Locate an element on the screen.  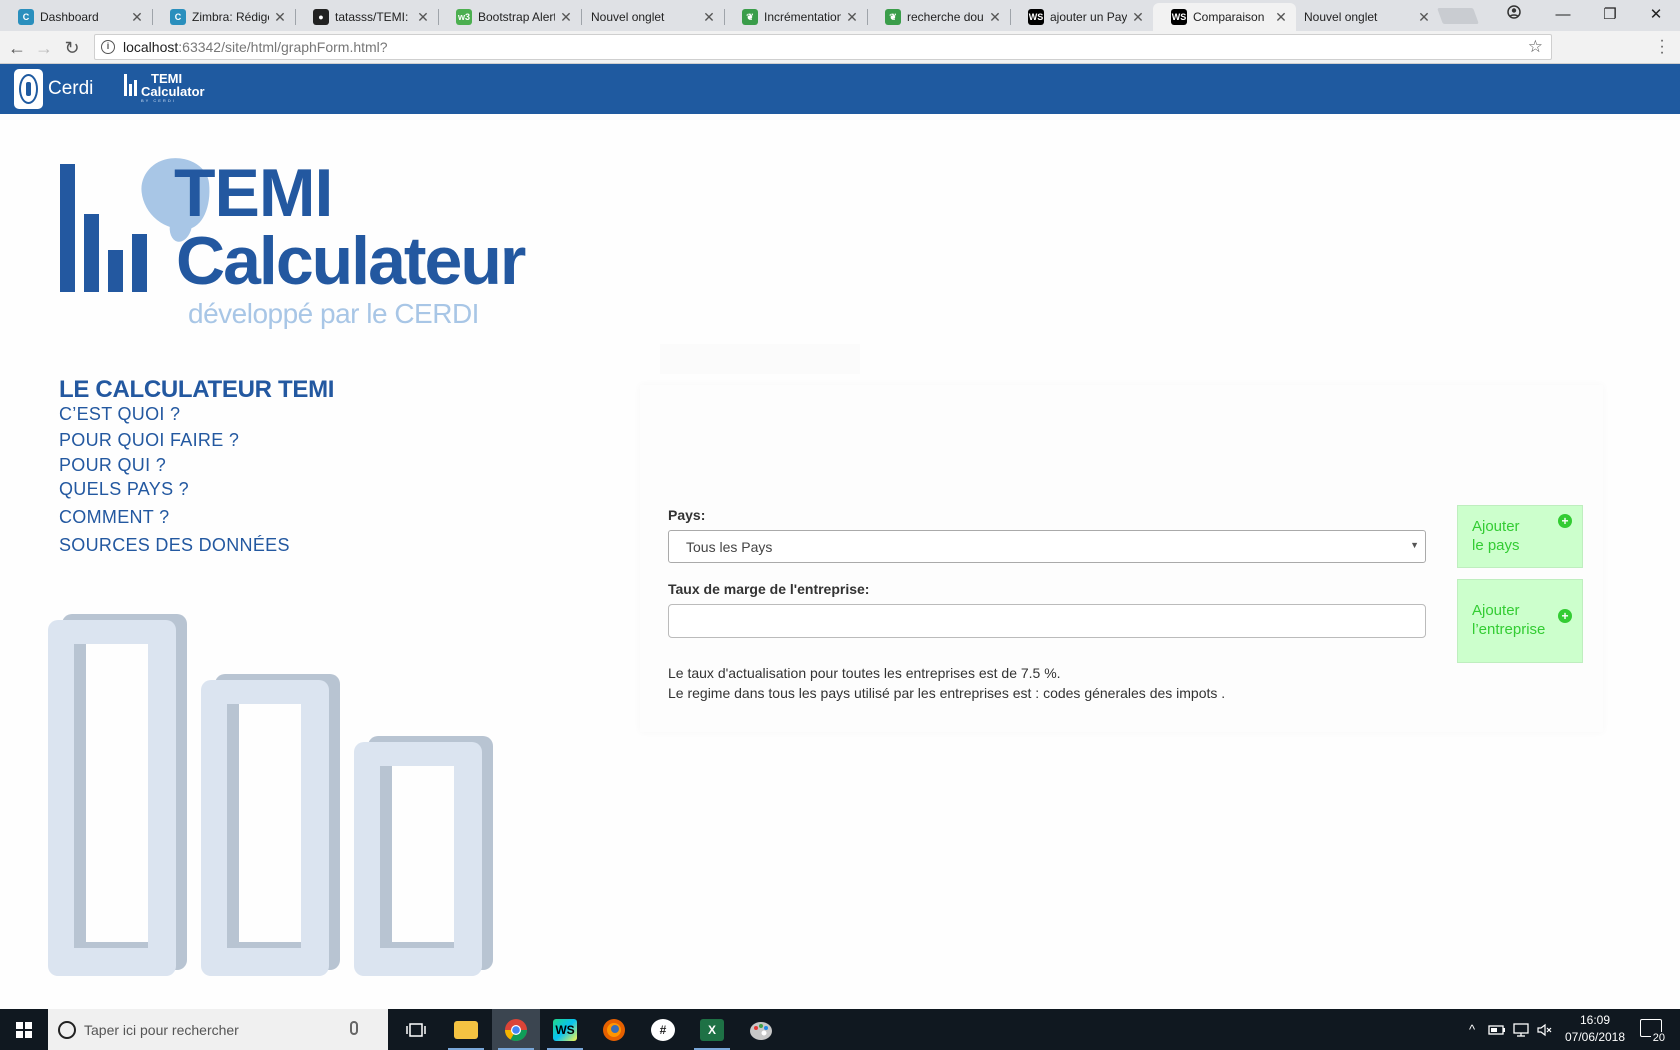
webstorm-icon: WS is located at coordinates (1179, 17).